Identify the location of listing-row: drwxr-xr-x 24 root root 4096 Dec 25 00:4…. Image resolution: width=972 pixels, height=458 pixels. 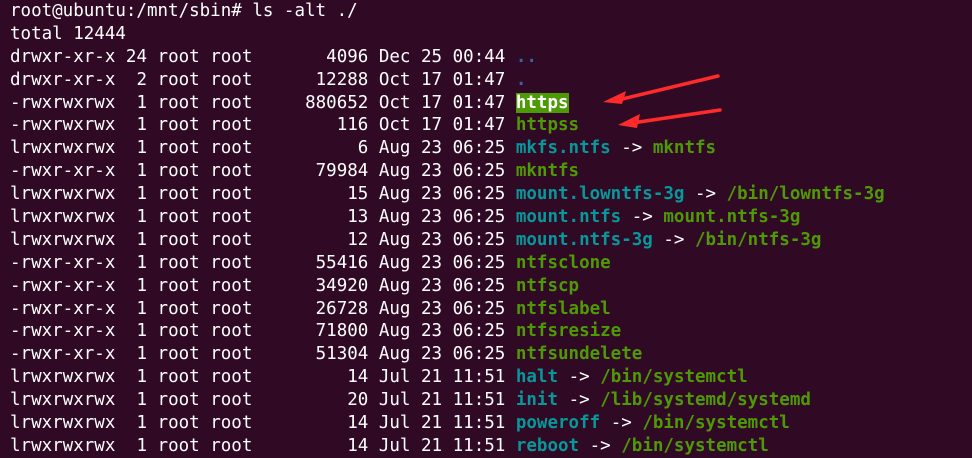
(491, 57).